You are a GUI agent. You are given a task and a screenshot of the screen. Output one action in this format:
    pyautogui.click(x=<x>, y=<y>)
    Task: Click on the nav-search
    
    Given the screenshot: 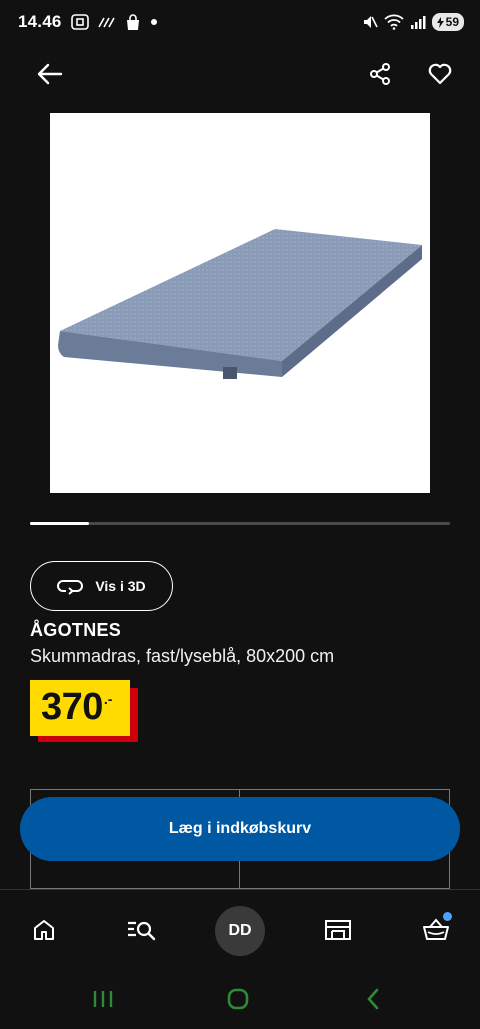 What is the action you would take?
    pyautogui.click(x=141, y=930)
    